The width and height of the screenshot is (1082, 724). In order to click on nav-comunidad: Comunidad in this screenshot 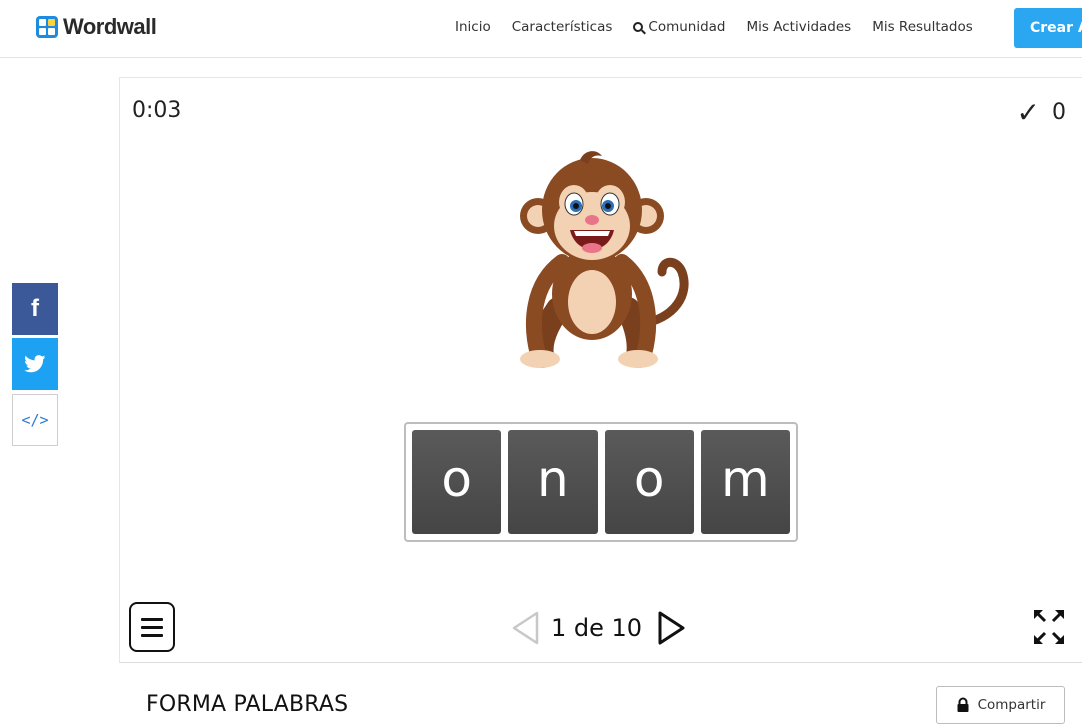, I will do `click(679, 27)`.